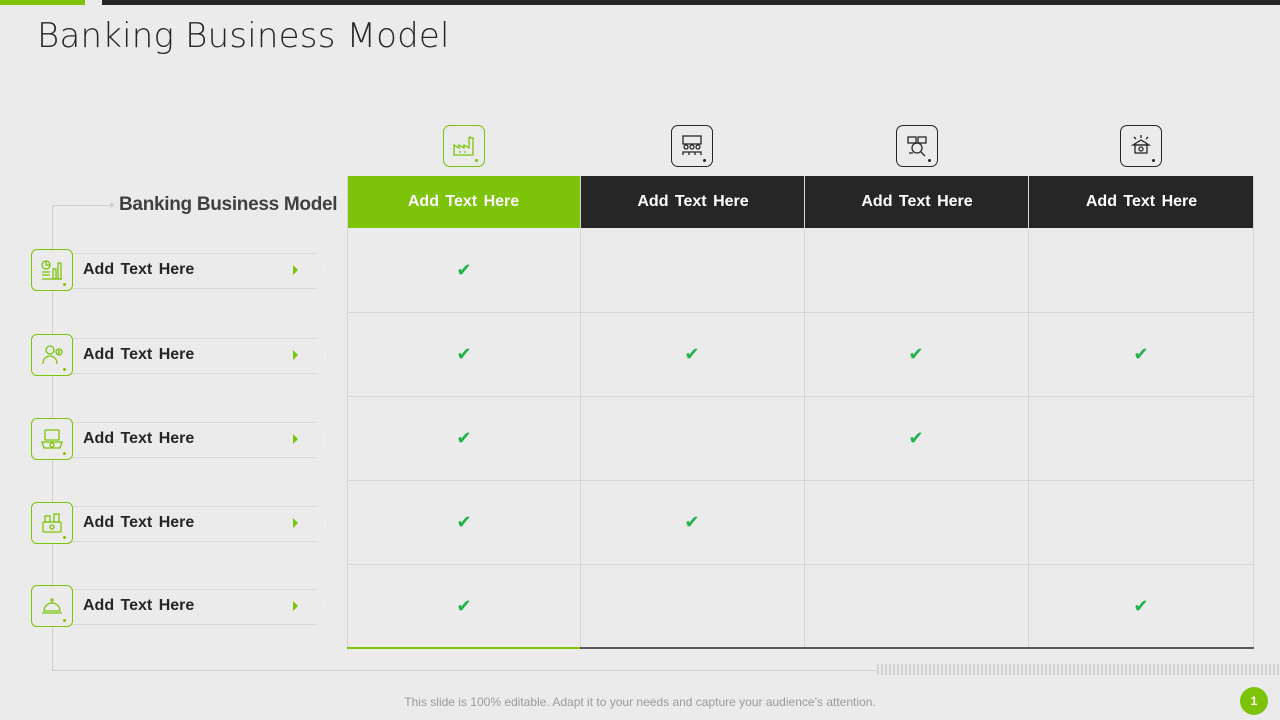 This screenshot has height=720, width=1280. Describe the element at coordinates (464, 670) in the screenshot. I see `connector-bottom-line` at that location.